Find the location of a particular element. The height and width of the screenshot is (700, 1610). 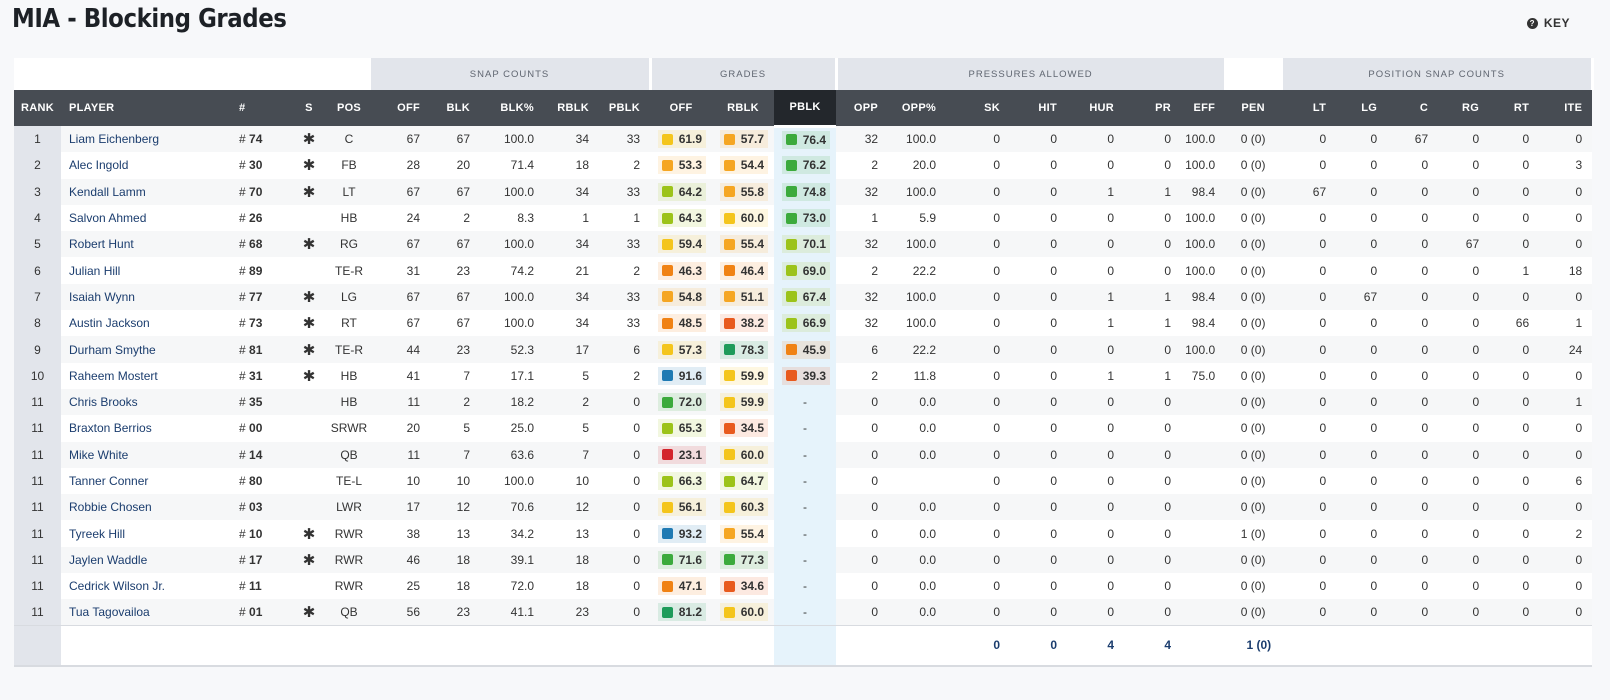

position-snap-rt-cell: 0 is located at coordinates (1514, 454).